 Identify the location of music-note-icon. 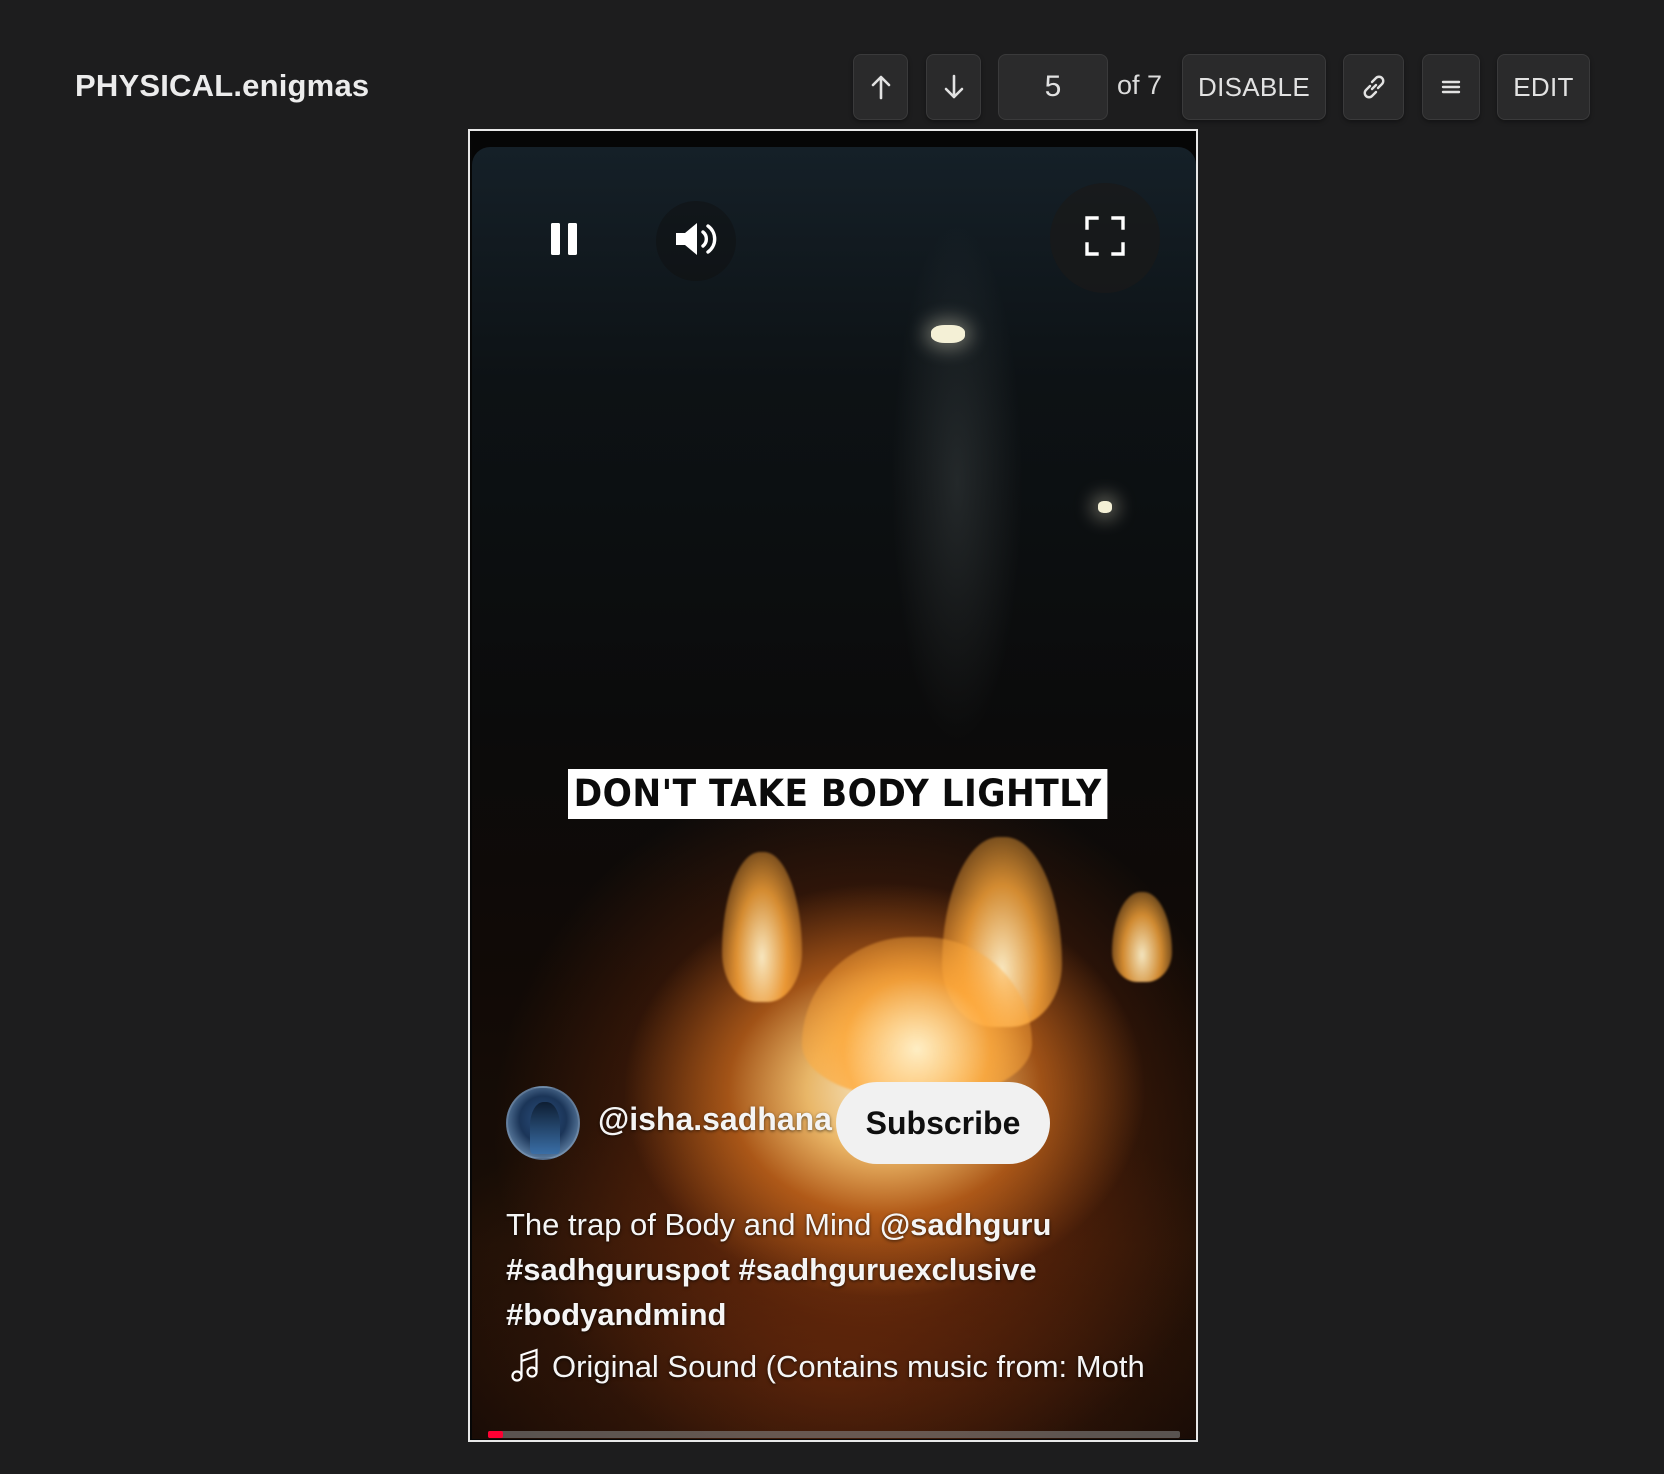
(526, 1367).